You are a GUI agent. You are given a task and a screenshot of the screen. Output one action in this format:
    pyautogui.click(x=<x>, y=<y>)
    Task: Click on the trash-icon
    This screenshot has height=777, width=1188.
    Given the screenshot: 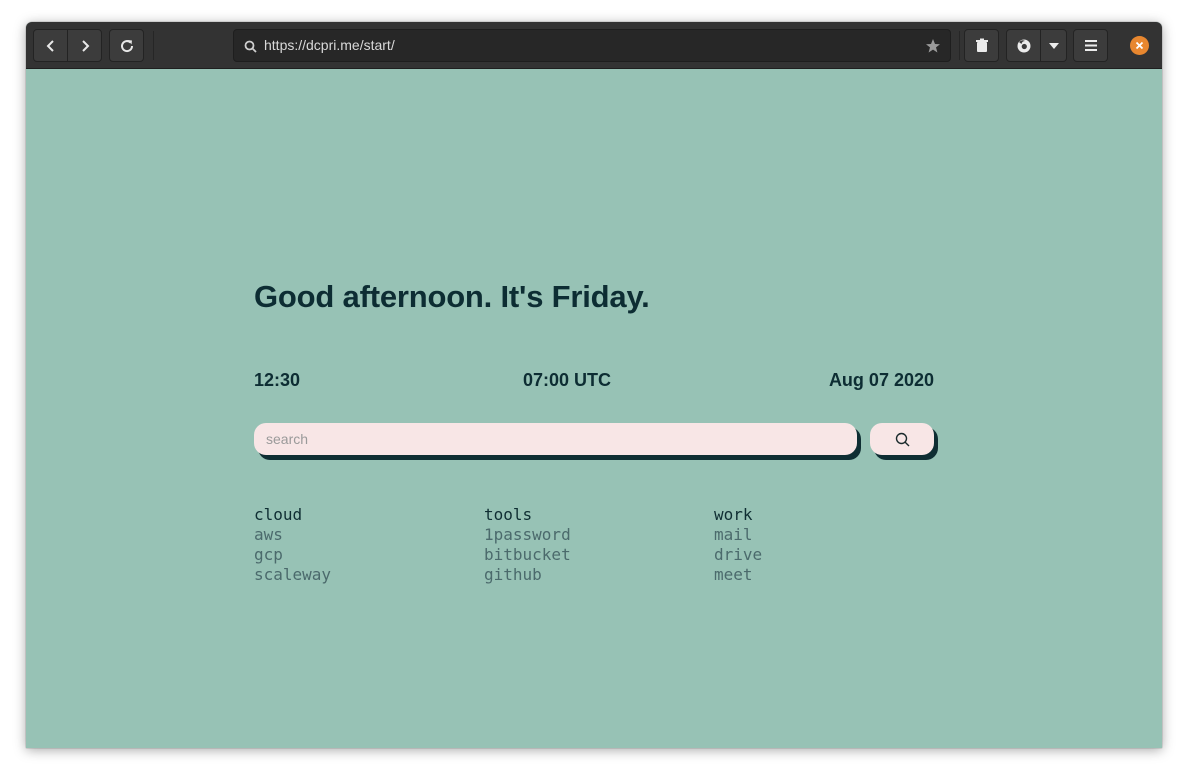 What is the action you would take?
    pyautogui.click(x=981, y=45)
    